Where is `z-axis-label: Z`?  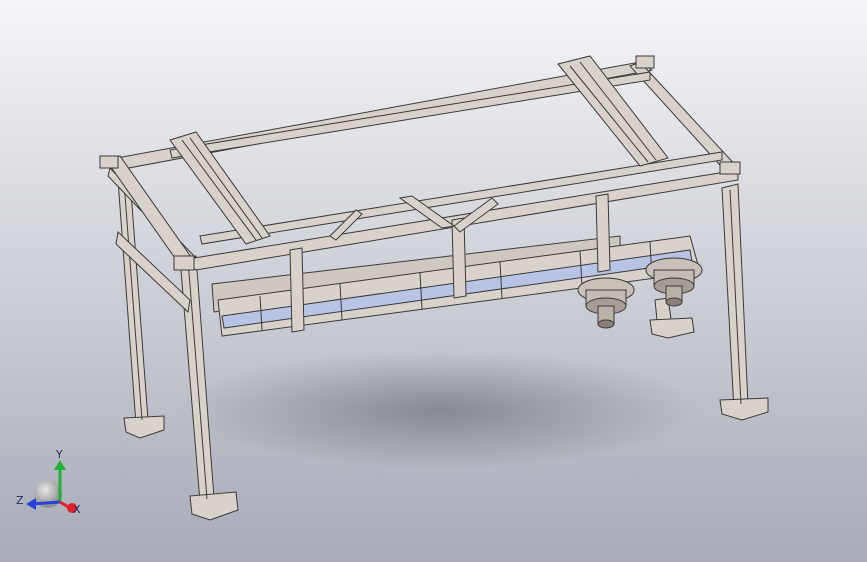 z-axis-label: Z is located at coordinates (20, 500).